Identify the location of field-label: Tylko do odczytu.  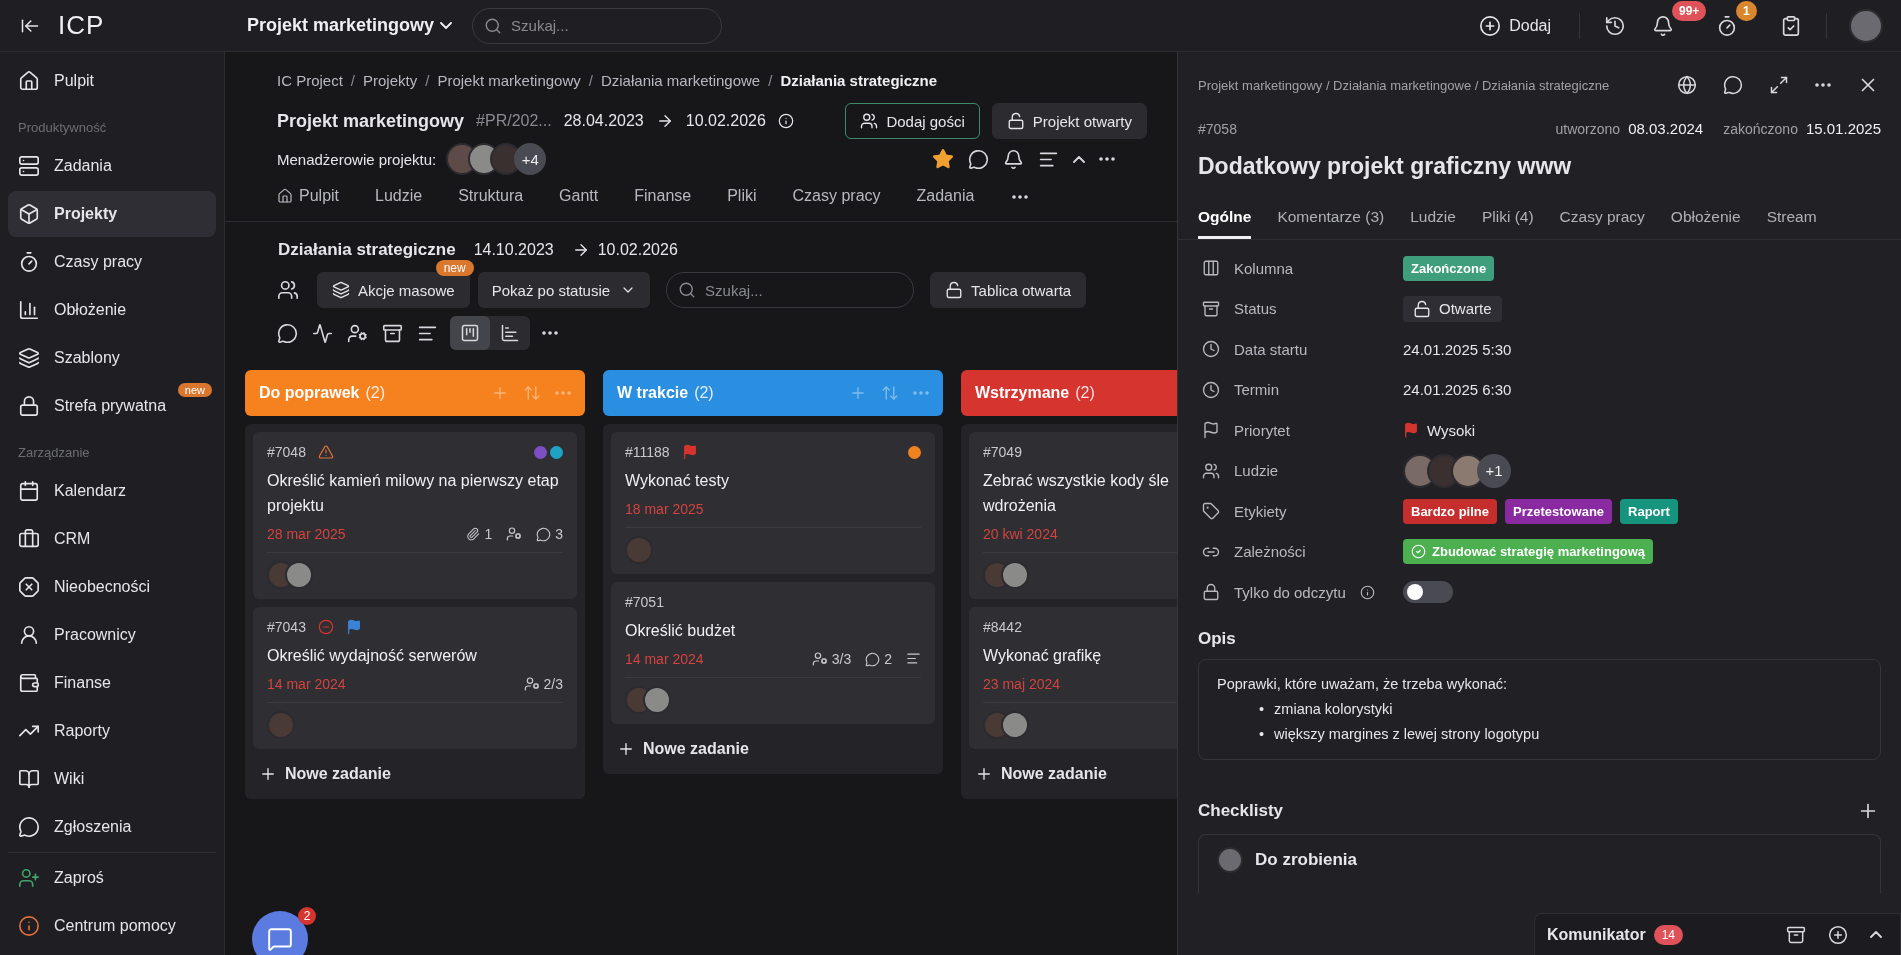
(1290, 592).